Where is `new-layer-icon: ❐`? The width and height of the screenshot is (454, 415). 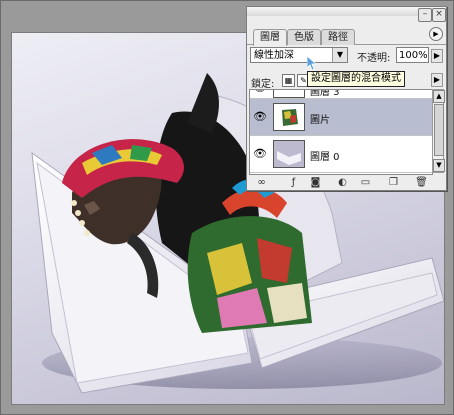
new-layer-icon: ❐ is located at coordinates (393, 183).